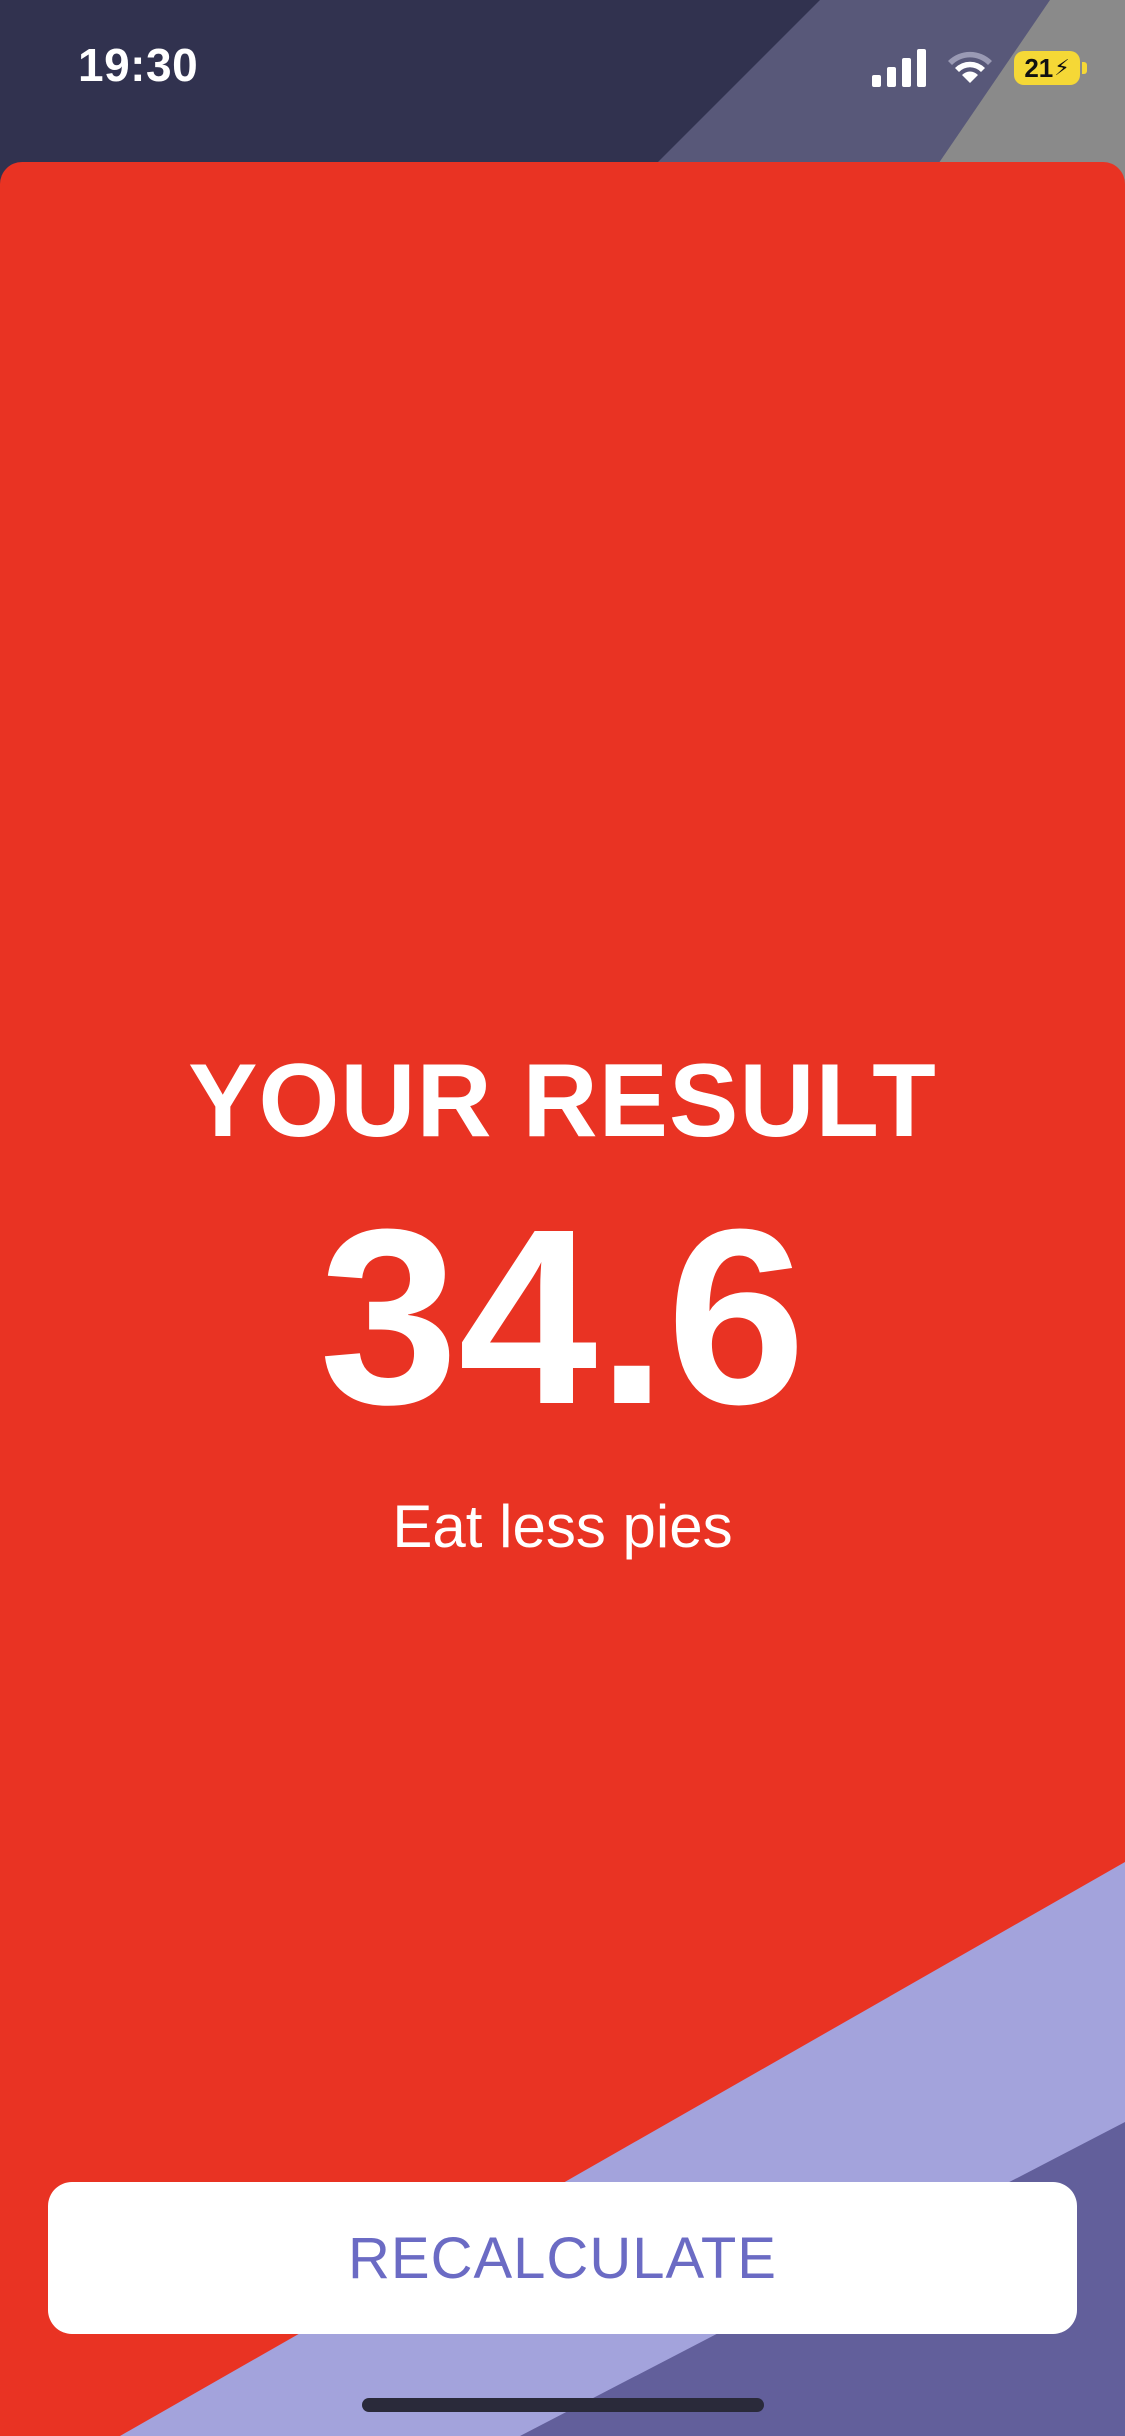 The image size is (1125, 2436). I want to click on recalculate-label: RECALCULATE, so click(562, 2258).